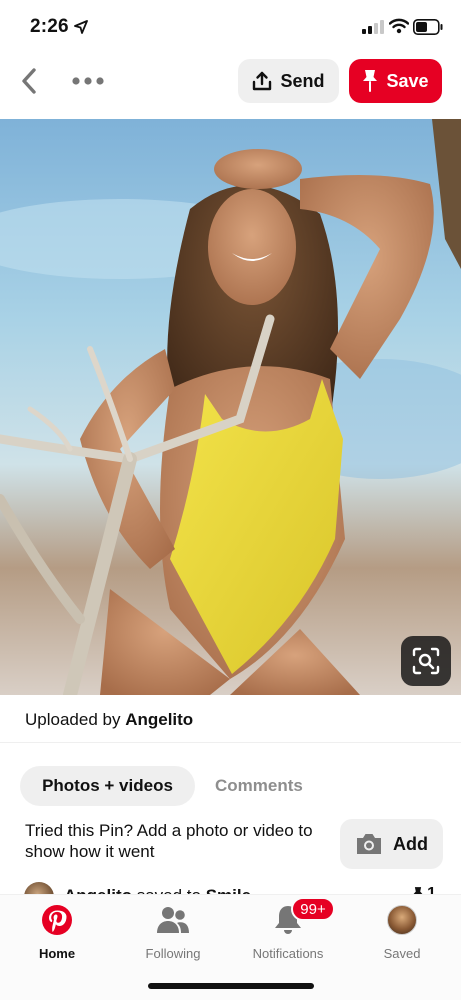 This screenshot has height=1000, width=461. I want to click on back-button, so click(29, 81).